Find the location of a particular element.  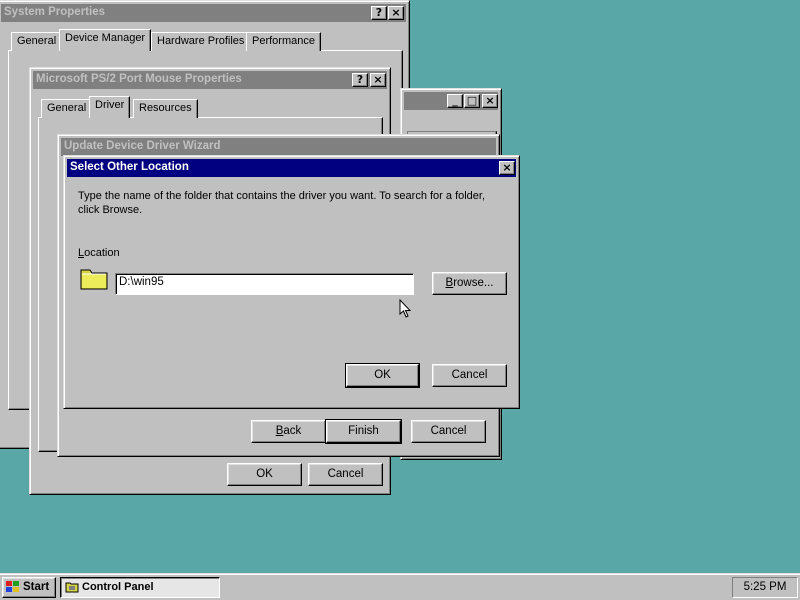

control-panel-icon is located at coordinates (72, 587).